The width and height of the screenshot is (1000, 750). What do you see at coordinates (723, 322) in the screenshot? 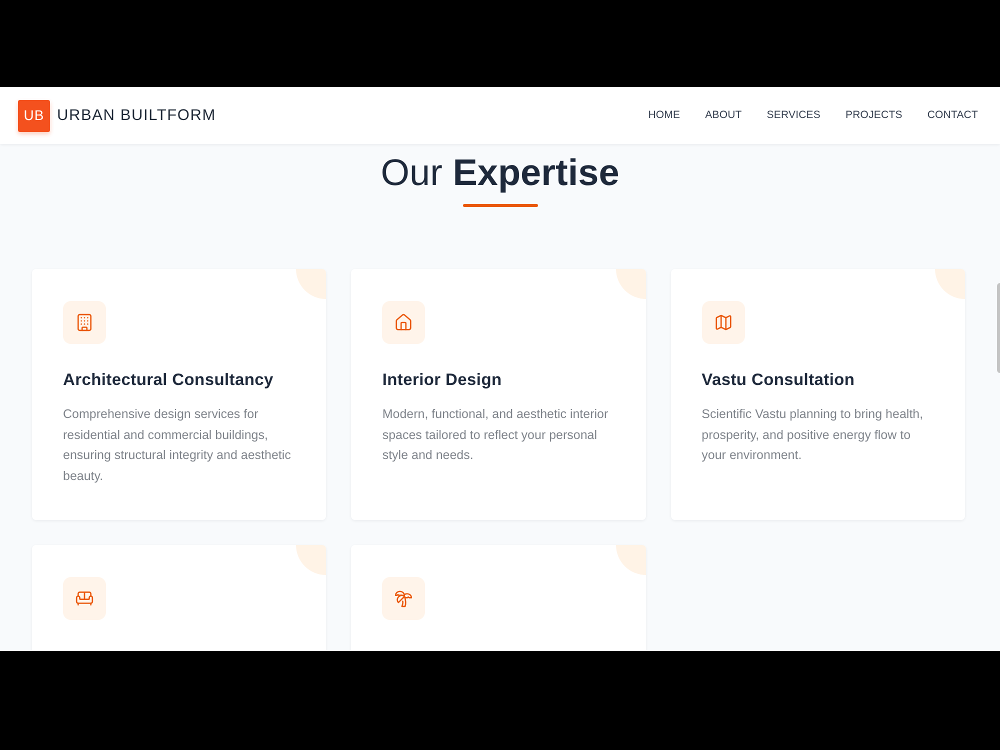
I see `map-icon` at bounding box center [723, 322].